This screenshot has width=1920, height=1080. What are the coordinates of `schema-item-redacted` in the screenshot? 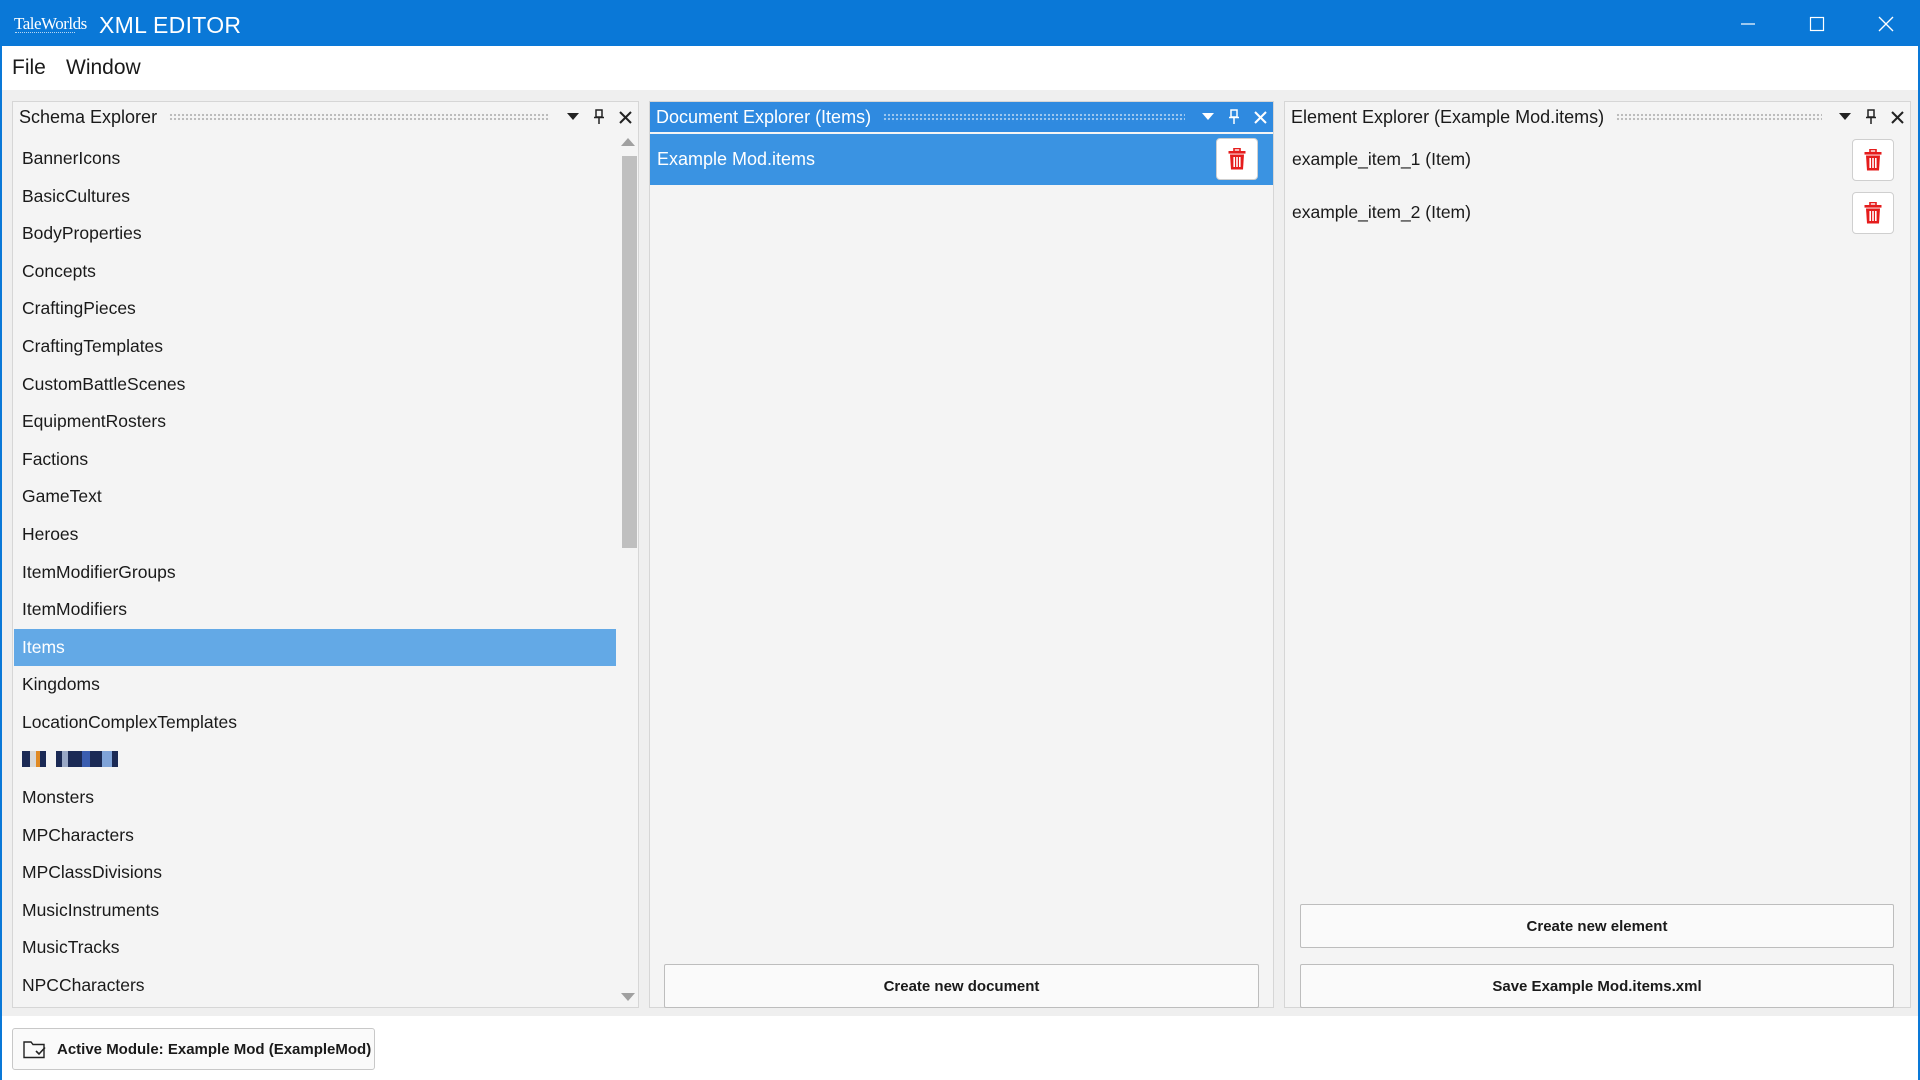 It's located at (315, 761).